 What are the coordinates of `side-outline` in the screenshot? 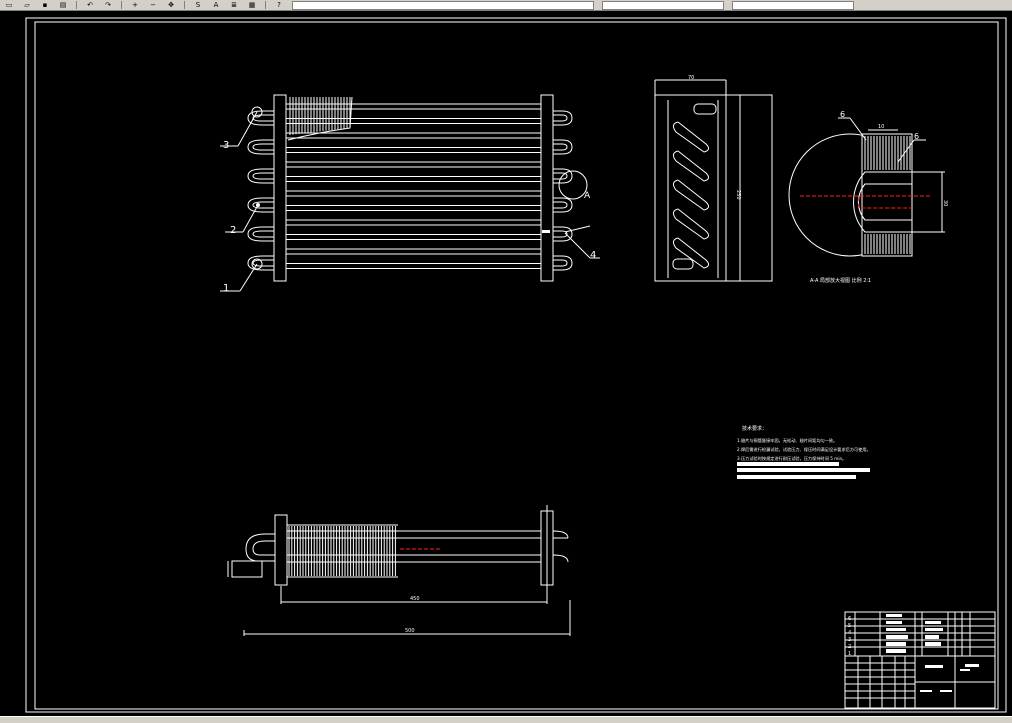 It's located at (713, 188).